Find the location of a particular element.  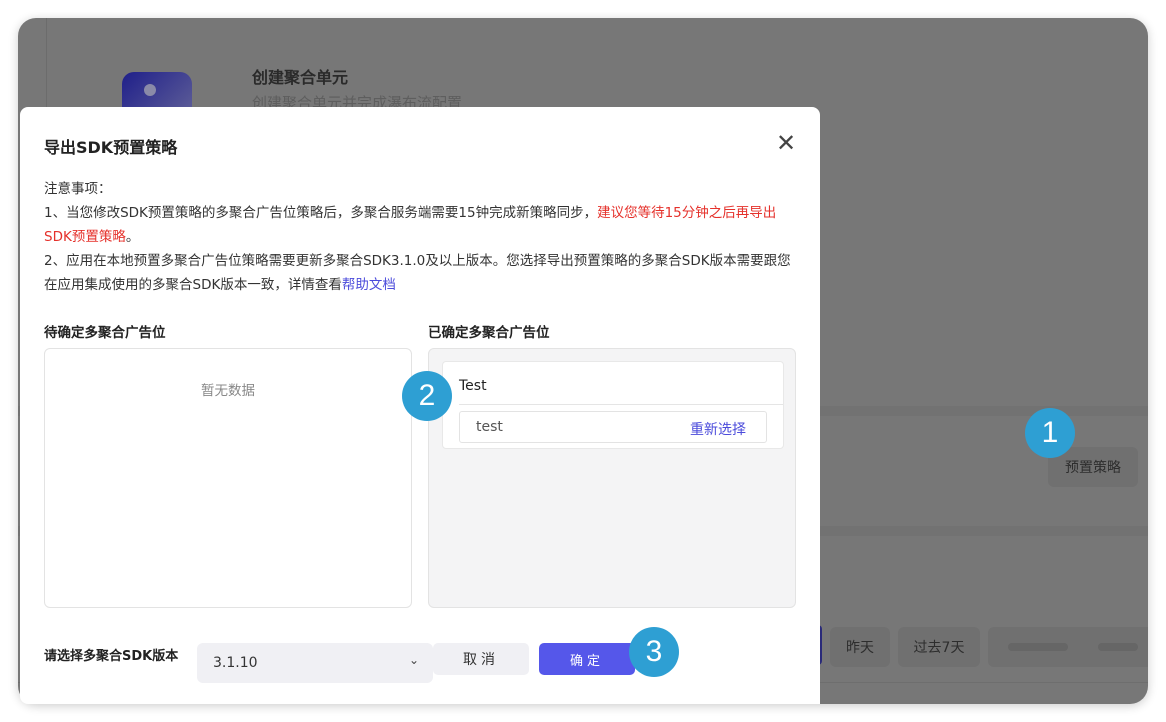

last-7-days-button: 过去7天 is located at coordinates (939, 647).